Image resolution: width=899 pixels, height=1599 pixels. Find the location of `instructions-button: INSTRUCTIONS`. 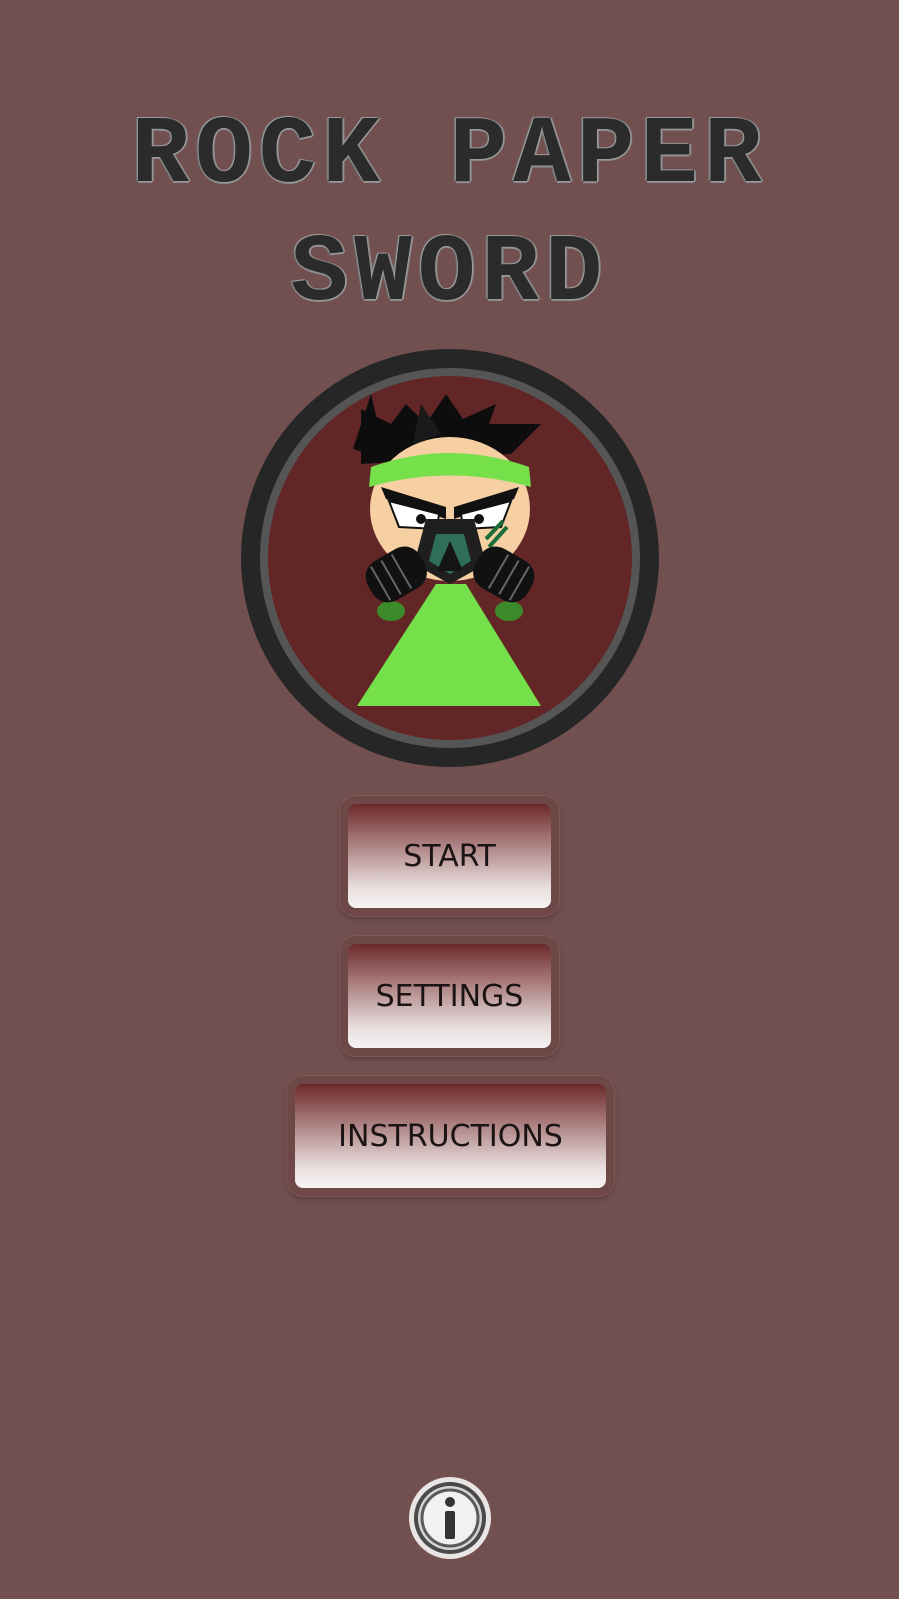

instructions-button: INSTRUCTIONS is located at coordinates (450, 1136).